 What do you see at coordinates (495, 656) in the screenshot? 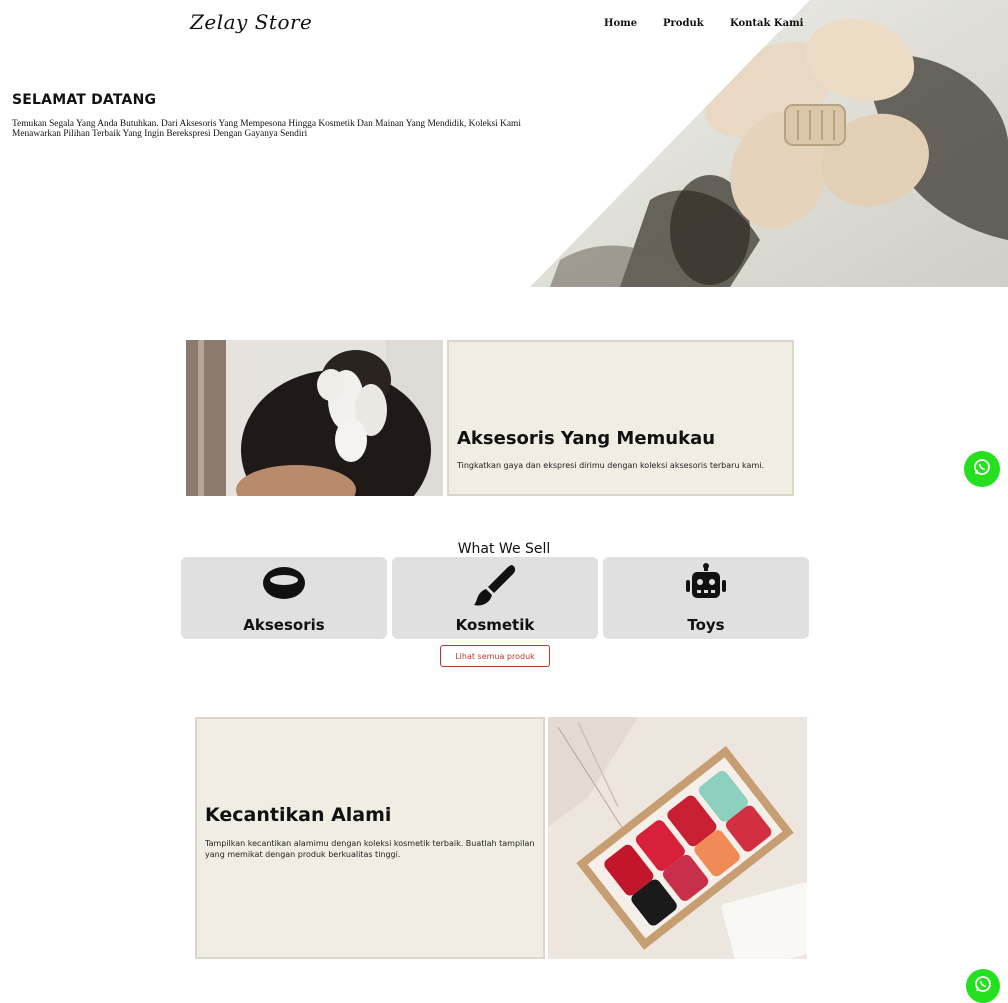
I see `view-all-products-button: Lihat semua produk` at bounding box center [495, 656].